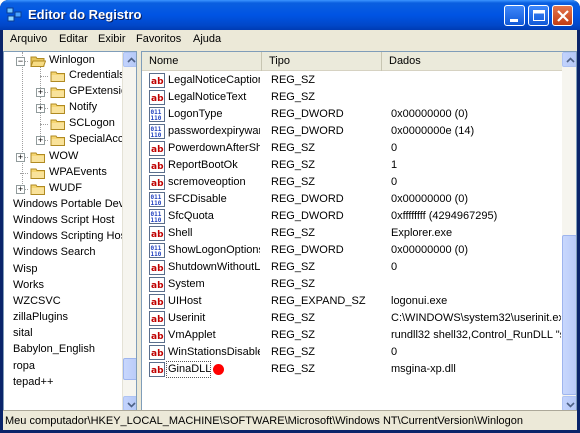 The width and height of the screenshot is (580, 433). What do you see at coordinates (63, 334) in the screenshot?
I see `tree-item: sital` at bounding box center [63, 334].